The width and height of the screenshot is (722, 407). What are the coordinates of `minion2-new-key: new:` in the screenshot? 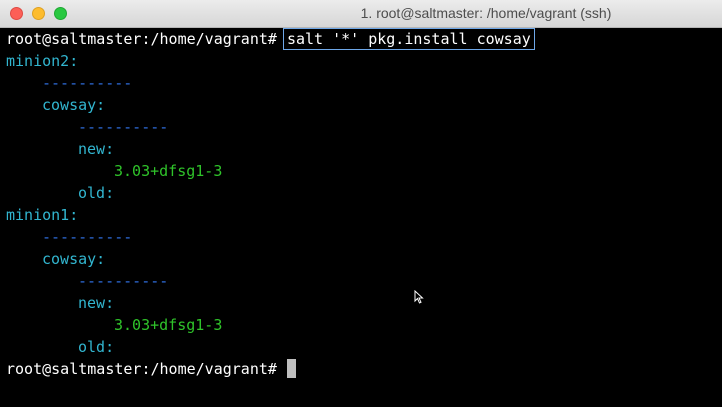 It's located at (96, 149).